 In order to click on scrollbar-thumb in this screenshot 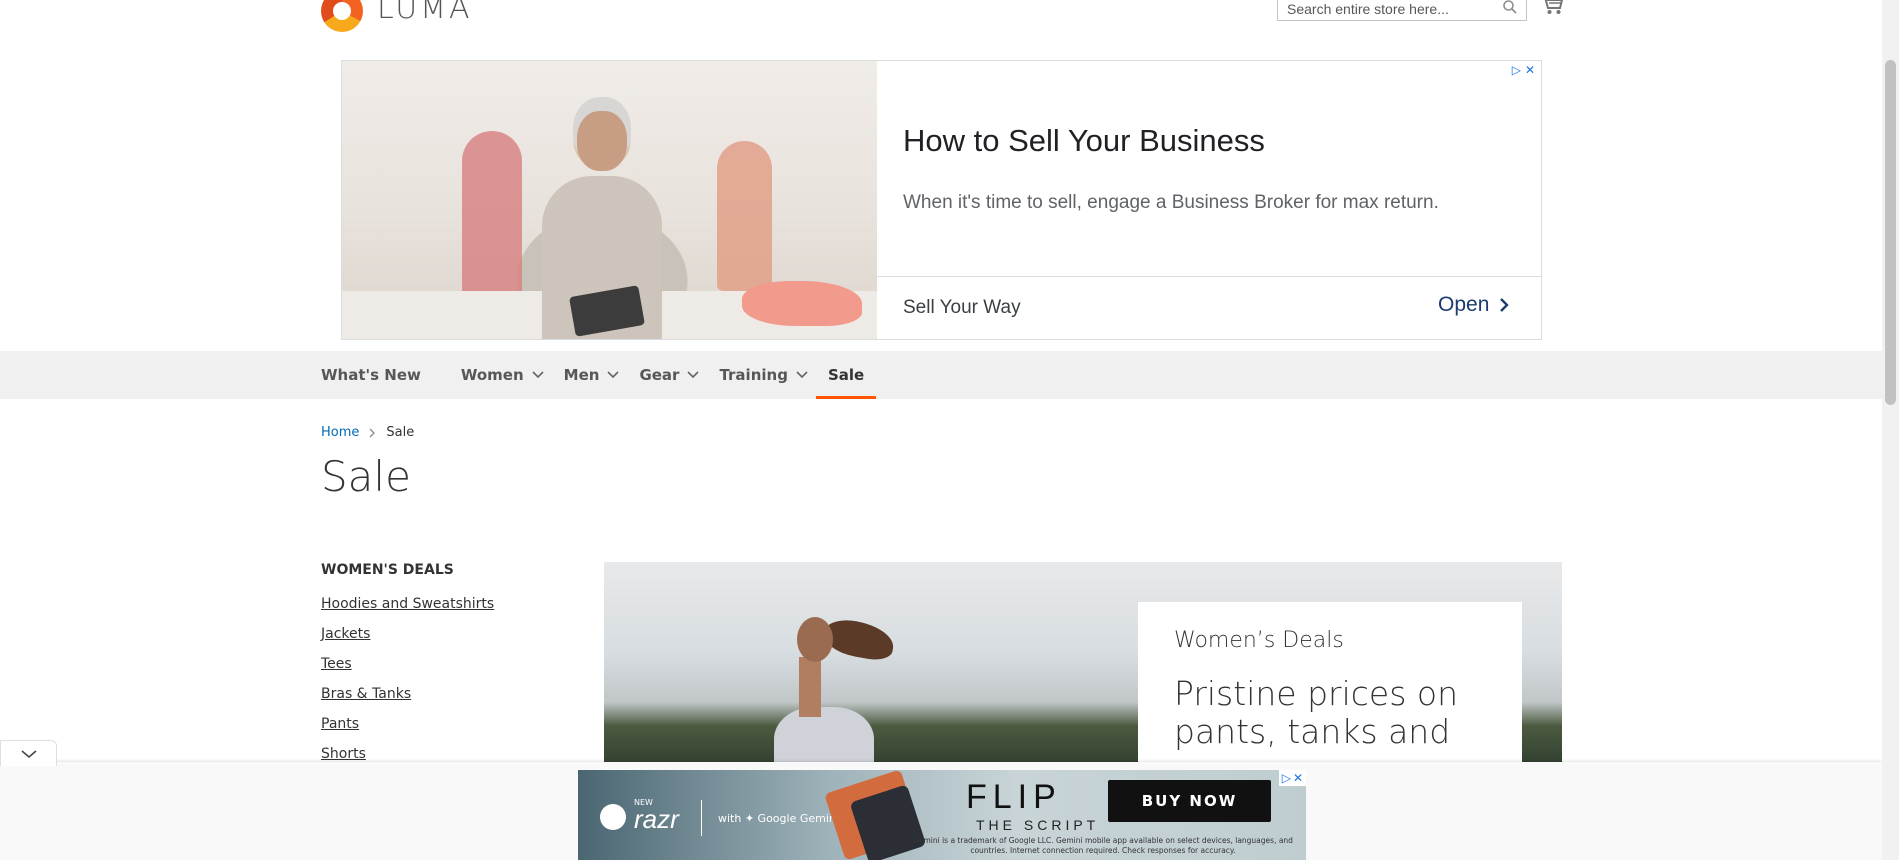, I will do `click(1890, 232)`.